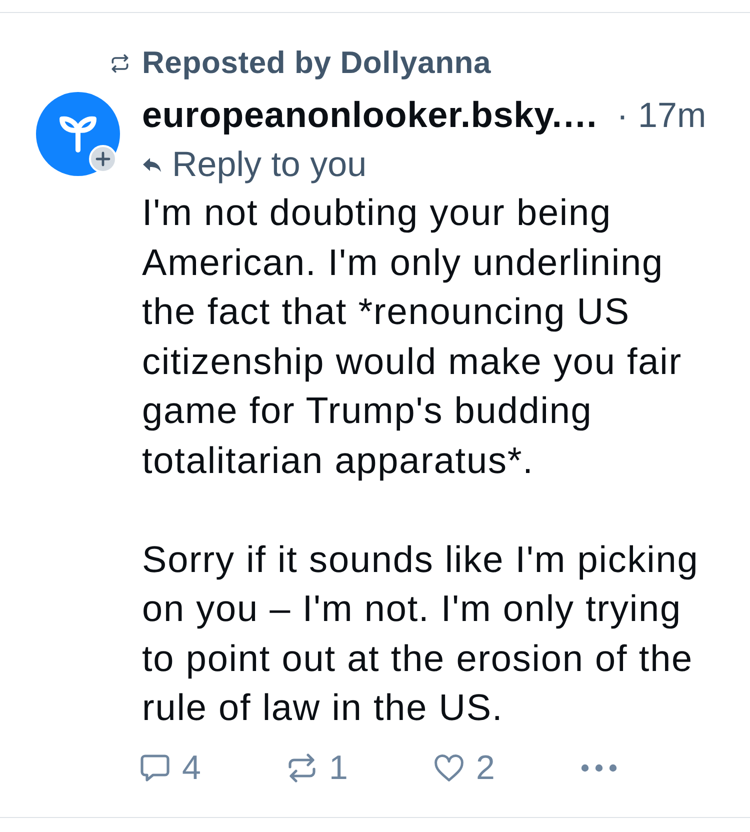  Describe the element at coordinates (155, 767) in the screenshot. I see `comment-icon` at that location.